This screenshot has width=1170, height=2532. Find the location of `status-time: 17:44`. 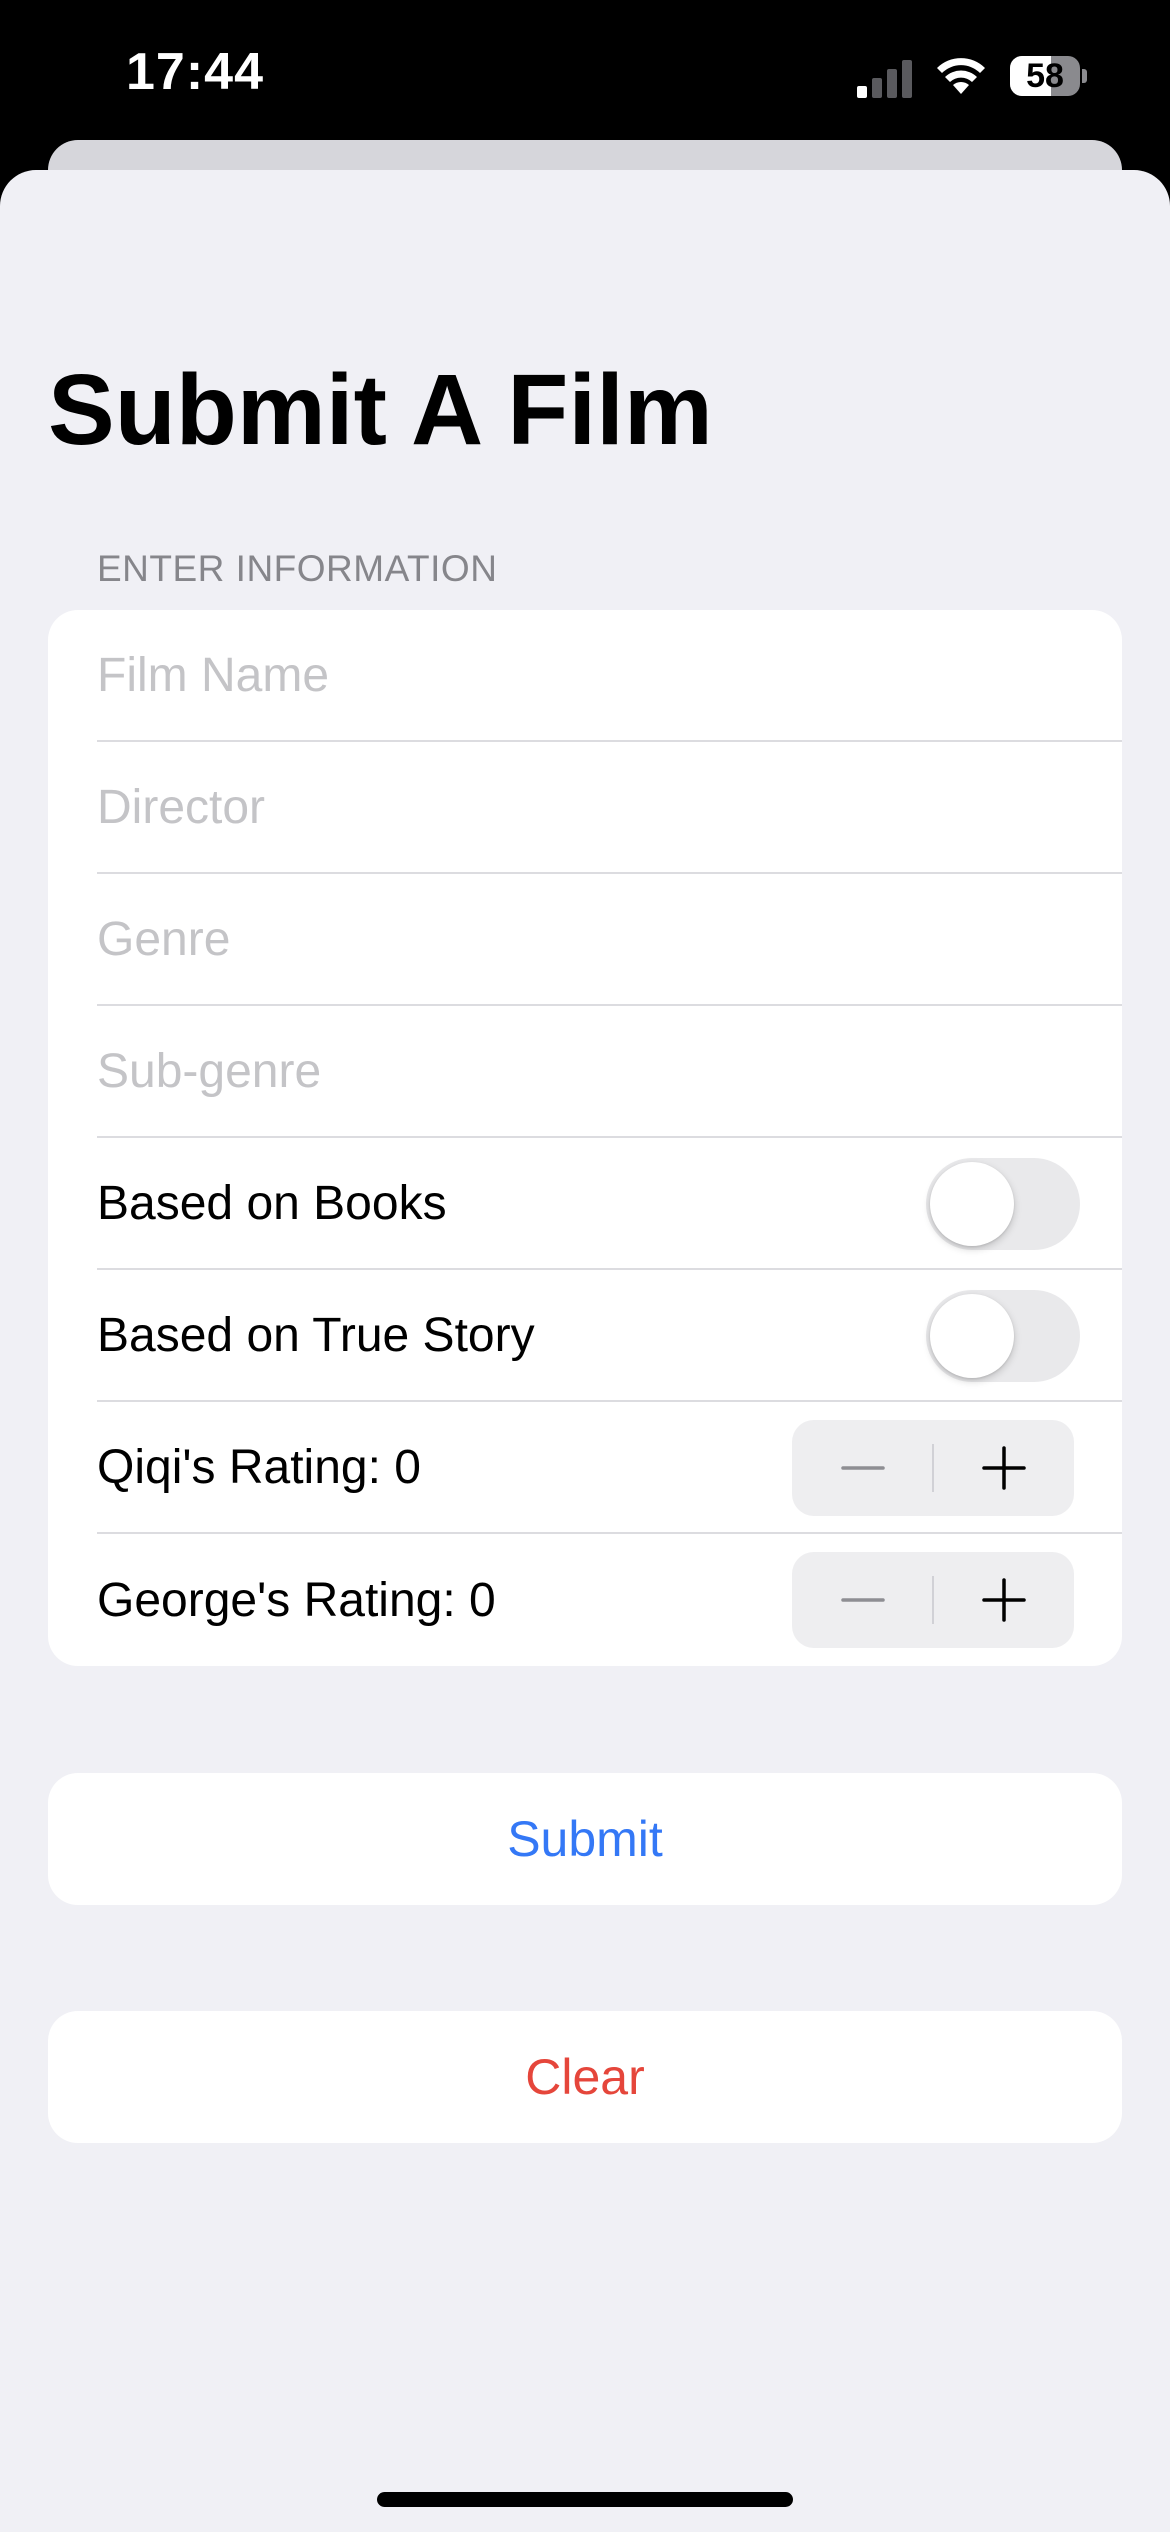

status-time: 17:44 is located at coordinates (195, 72).